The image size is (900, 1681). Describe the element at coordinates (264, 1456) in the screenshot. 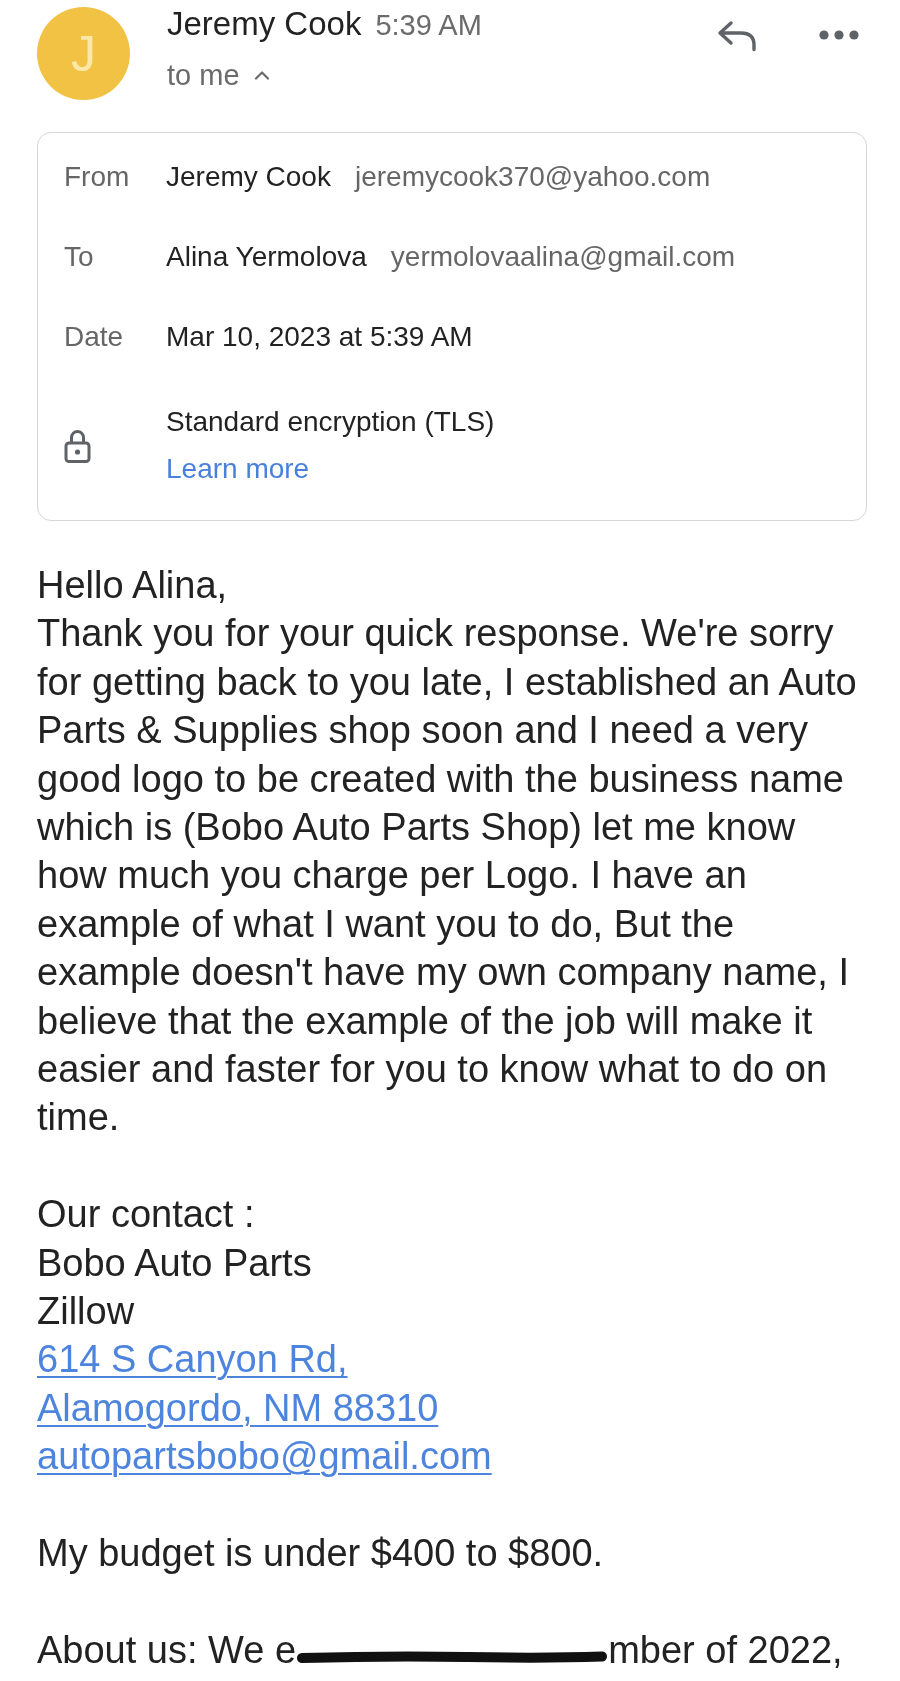

I see `body-link: autopartsbobo@gmail.com` at that location.